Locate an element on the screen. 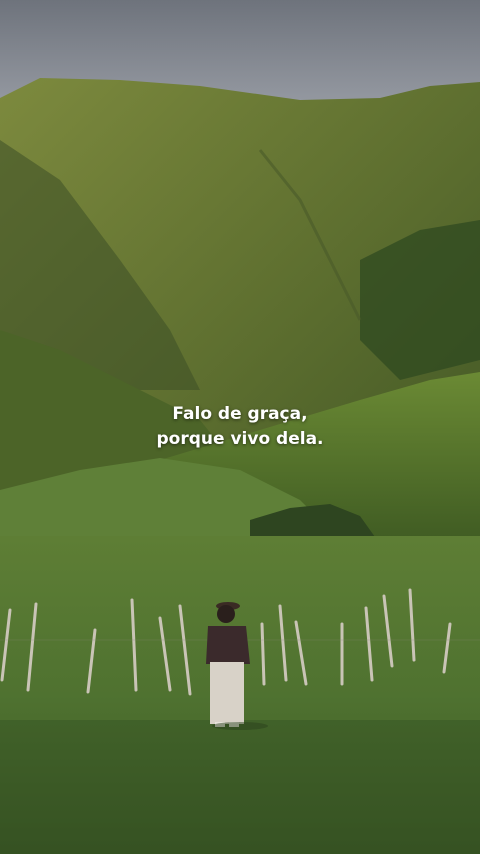 This screenshot has width=480, height=854. caption-line-2: porque vivo dela. is located at coordinates (240, 439).